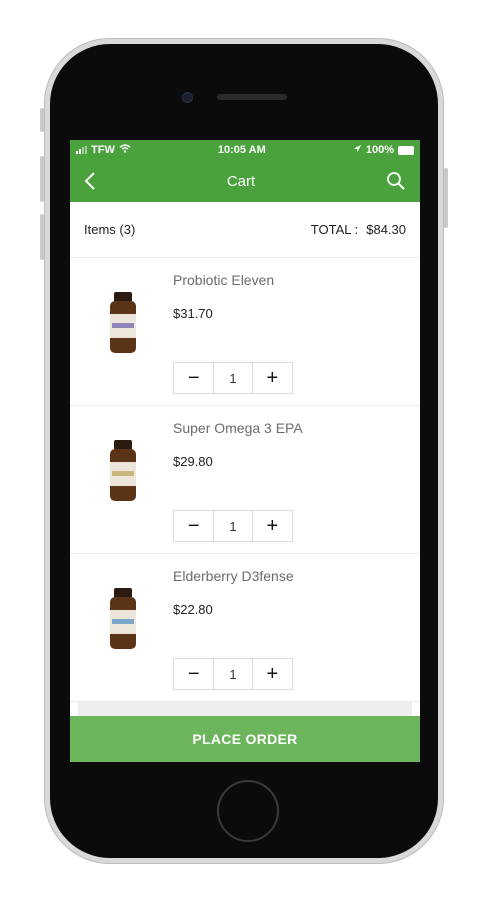  Describe the element at coordinates (252, 97) in the screenshot. I see `earpiece-speaker` at that location.